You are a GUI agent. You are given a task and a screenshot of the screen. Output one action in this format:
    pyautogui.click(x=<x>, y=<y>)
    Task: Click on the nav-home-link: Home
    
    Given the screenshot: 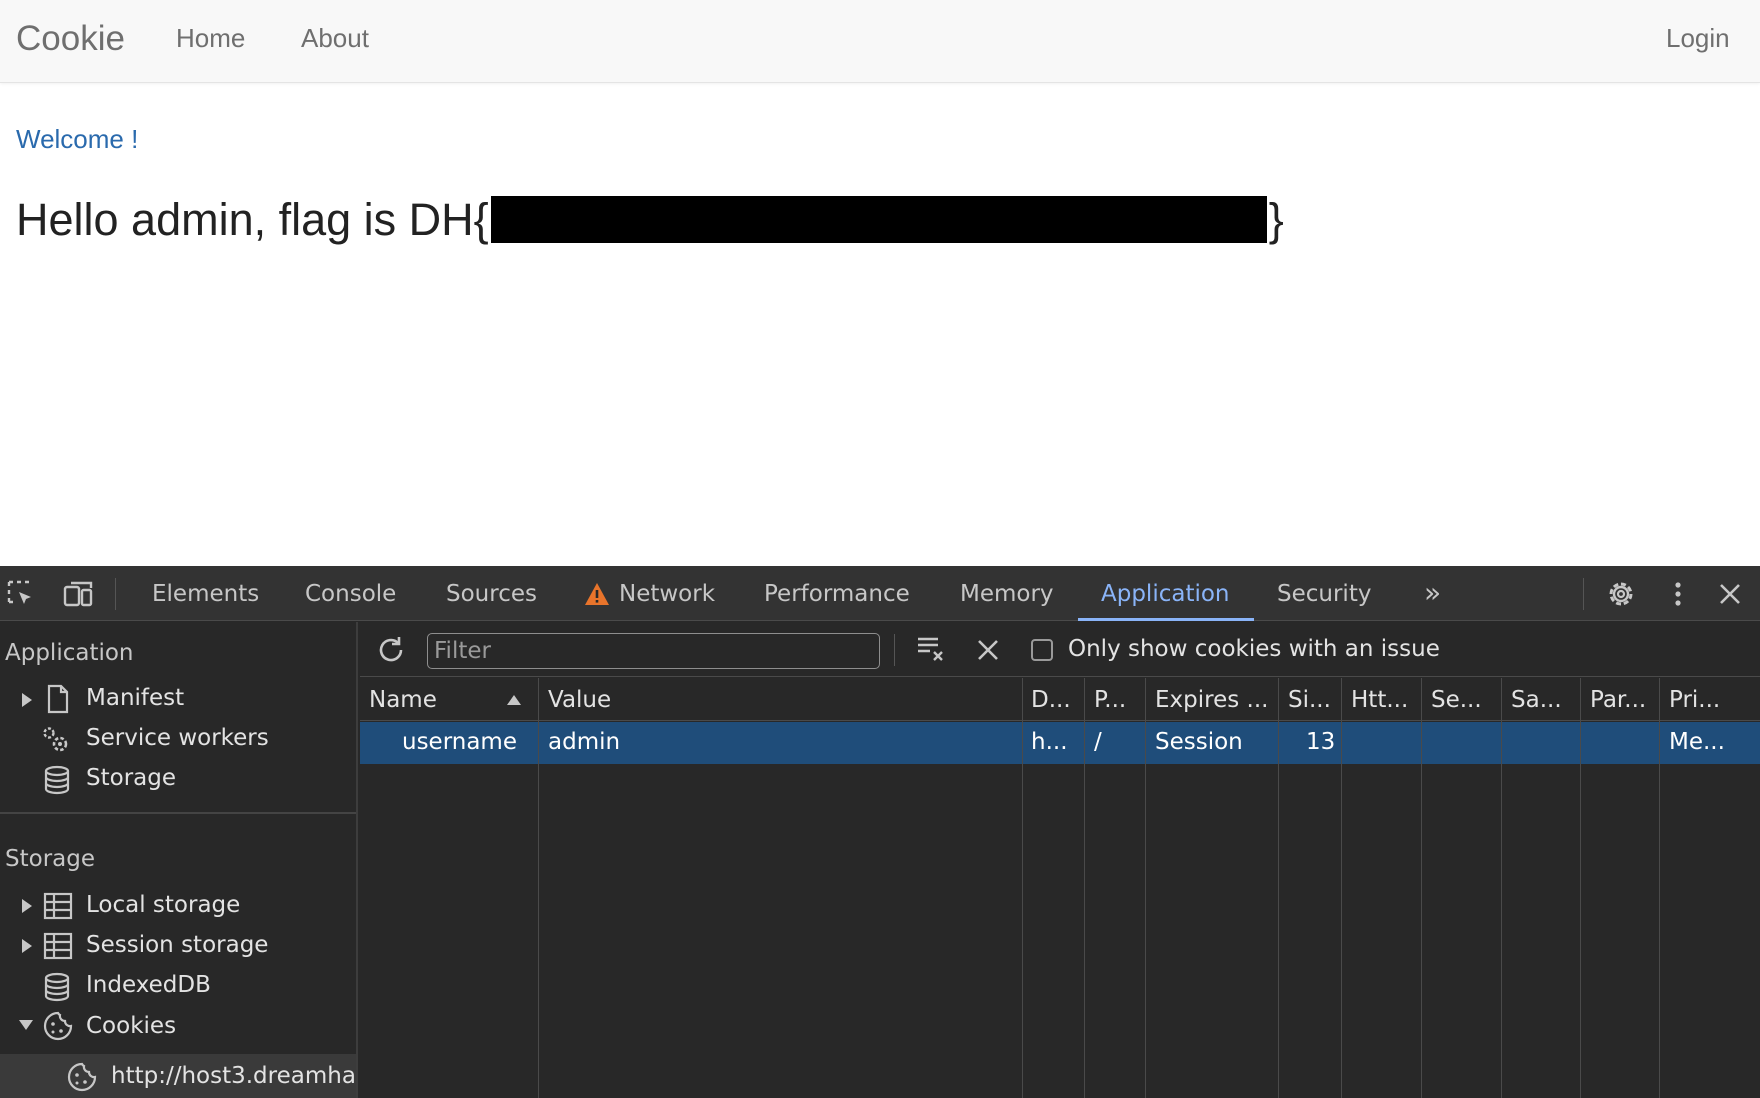 What is the action you would take?
    pyautogui.click(x=210, y=38)
    